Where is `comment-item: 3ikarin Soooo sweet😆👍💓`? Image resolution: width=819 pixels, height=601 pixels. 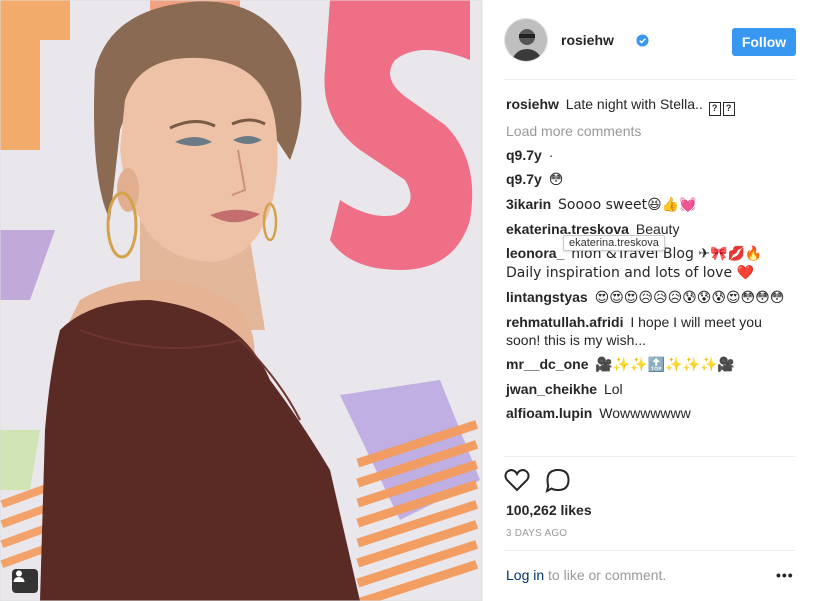
comment-item: 3ikarin Soooo sweet😆👍💓 is located at coordinates (651, 204).